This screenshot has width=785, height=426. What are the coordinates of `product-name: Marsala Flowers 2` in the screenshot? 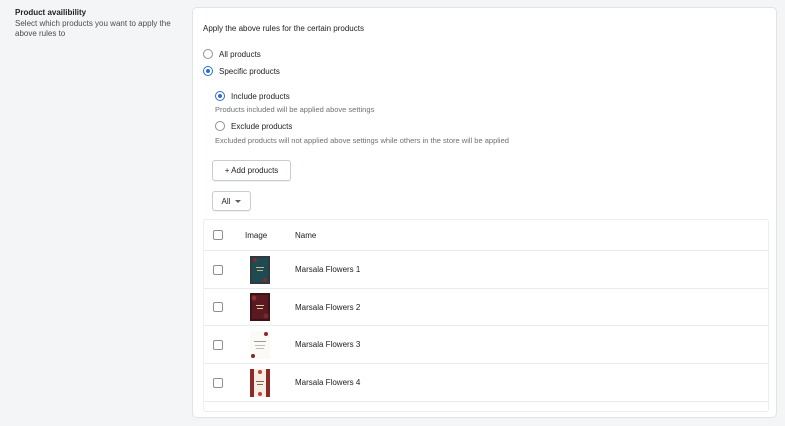 It's located at (328, 307).